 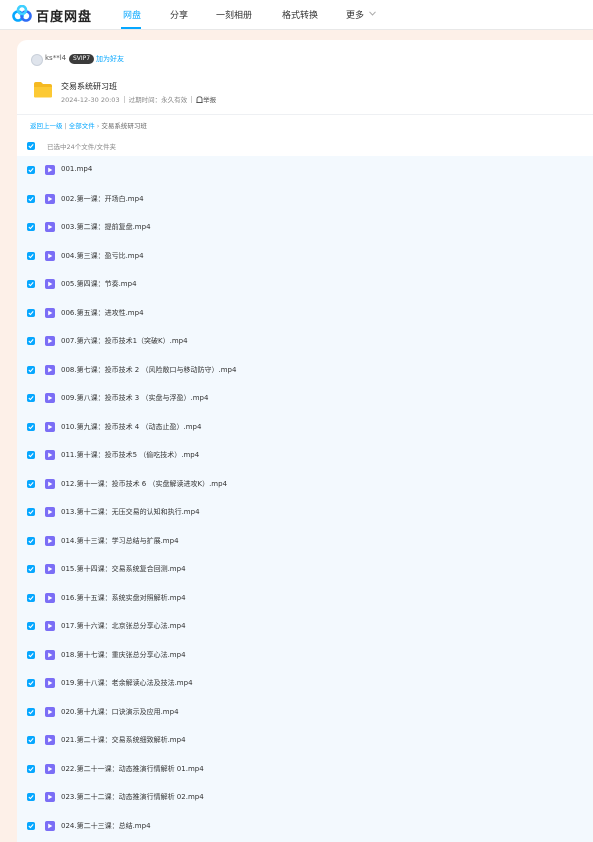 I want to click on file-name: 018.第十七课：重庆张总分享心法.mp4, so click(x=123, y=655).